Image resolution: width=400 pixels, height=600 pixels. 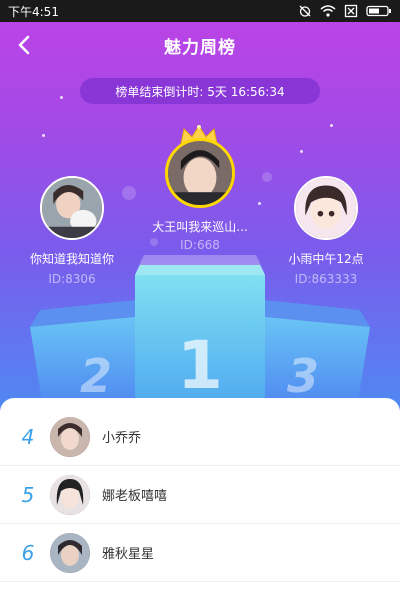 I want to click on rank-number: 5, so click(x=28, y=494).